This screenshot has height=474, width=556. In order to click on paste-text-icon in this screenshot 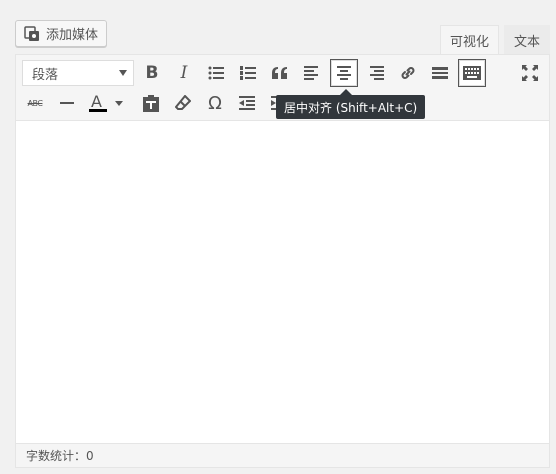, I will do `click(151, 103)`.